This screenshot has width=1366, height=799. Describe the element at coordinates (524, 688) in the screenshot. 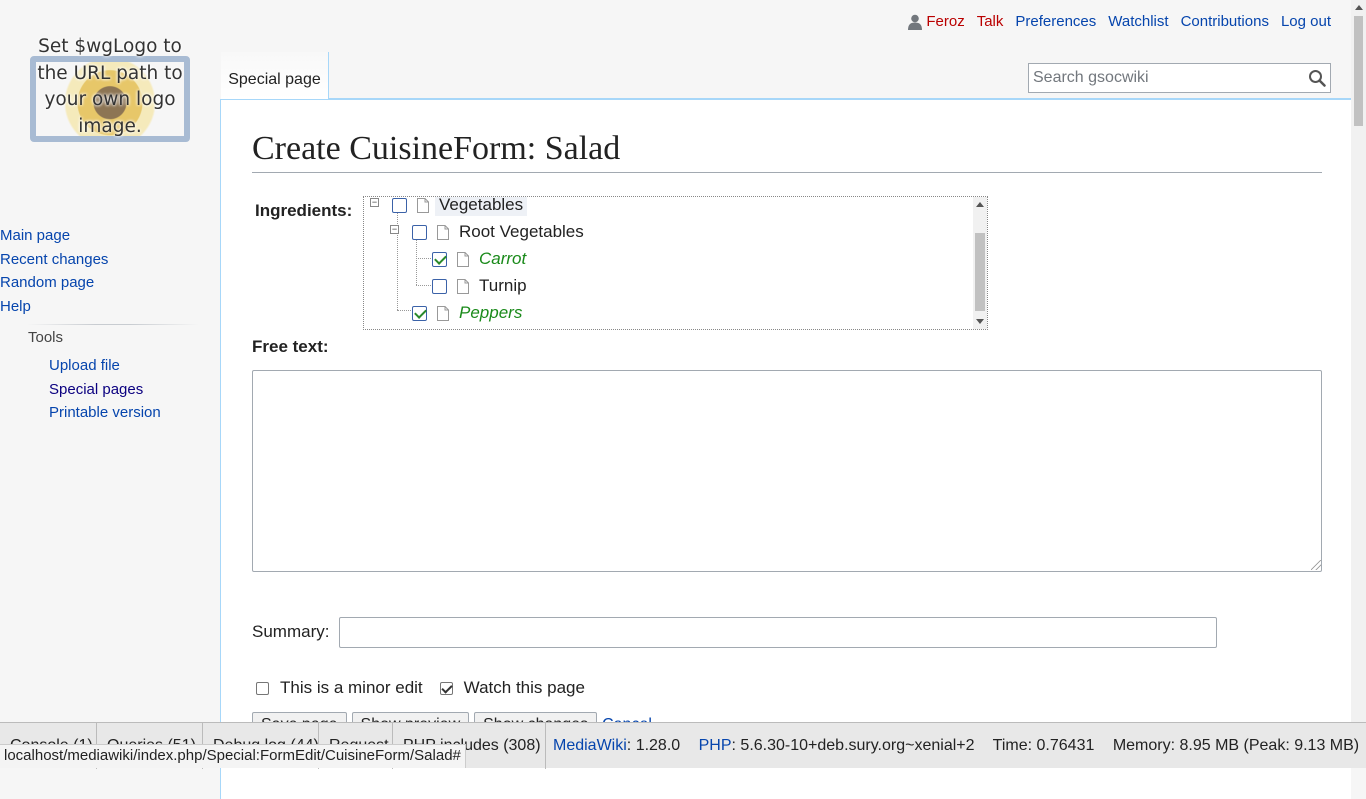

I see `watch-page-label: Watch this page` at that location.